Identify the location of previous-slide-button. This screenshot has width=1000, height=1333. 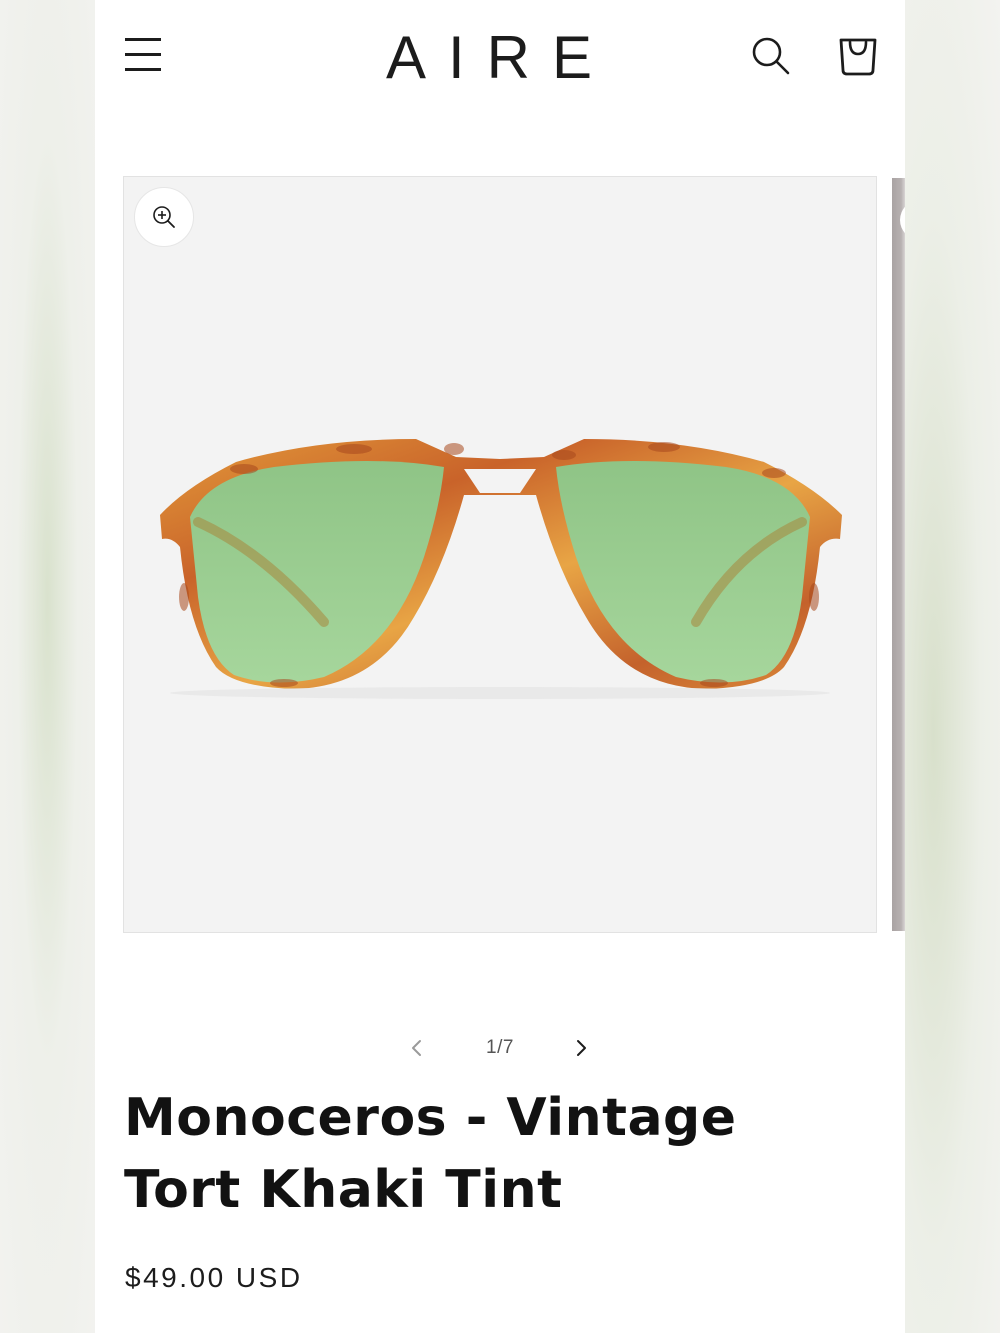
(417, 1048).